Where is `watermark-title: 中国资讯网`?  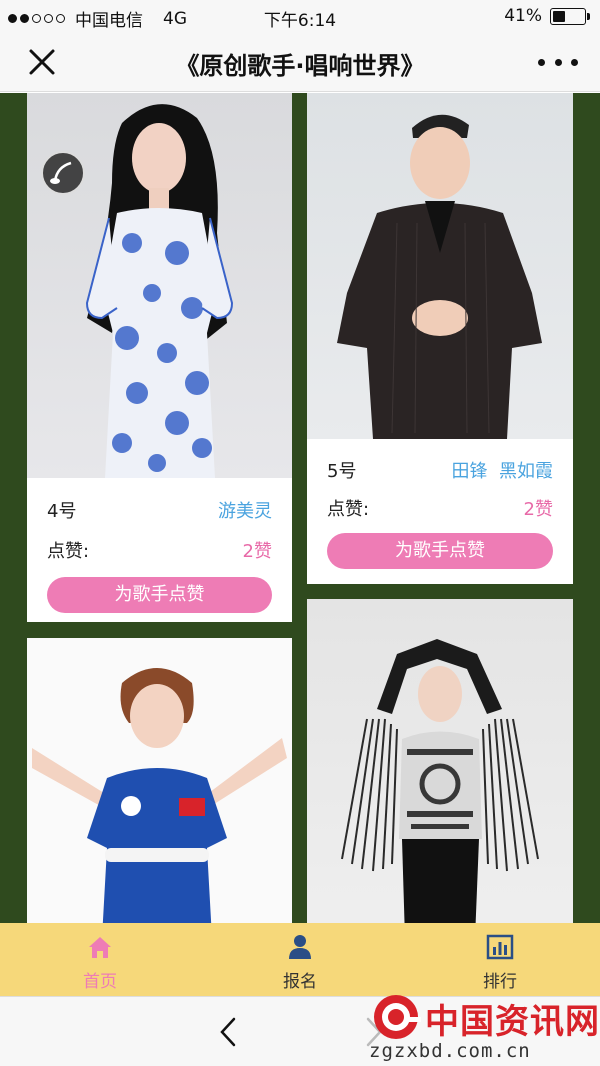
watermark-title: 中国资讯网 is located at coordinates (512, 1022).